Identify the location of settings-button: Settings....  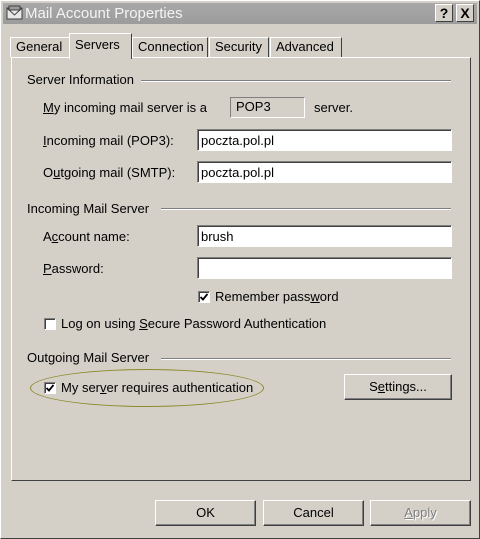
(398, 387).